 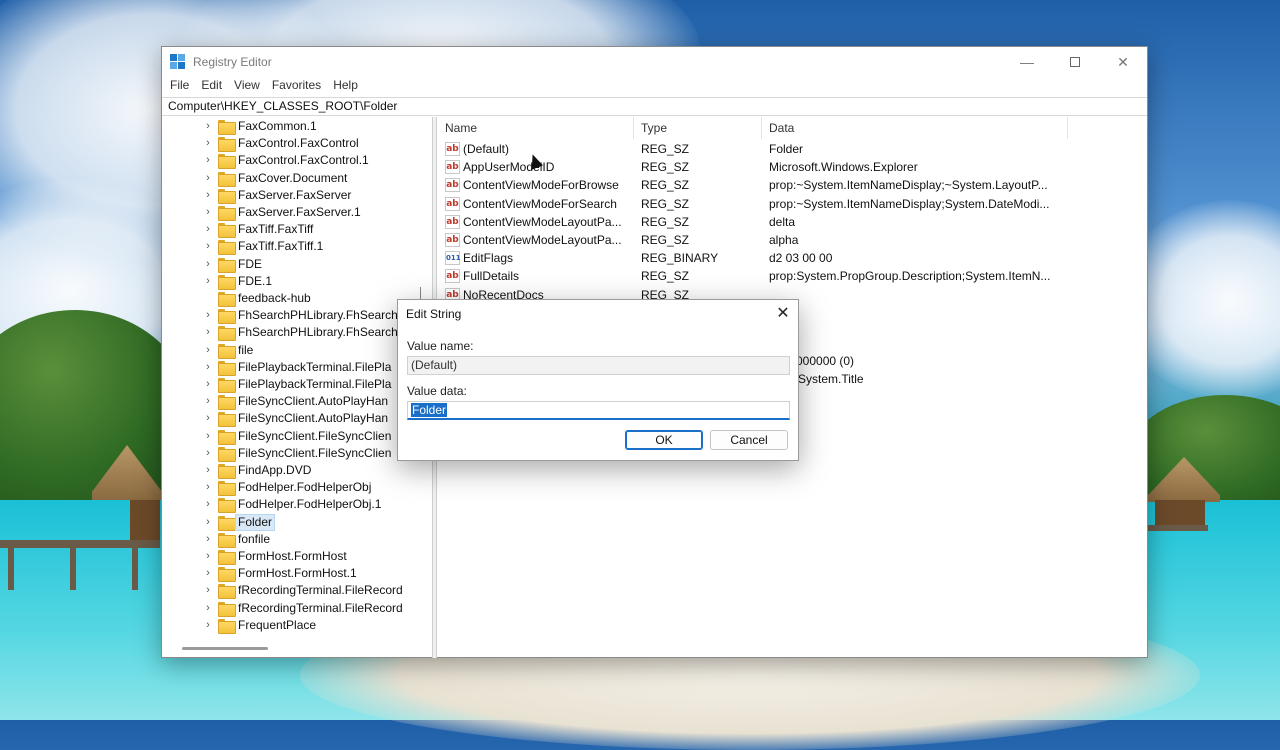 I want to click on tree-item: › FaxCover.Document, so click(x=292, y=178).